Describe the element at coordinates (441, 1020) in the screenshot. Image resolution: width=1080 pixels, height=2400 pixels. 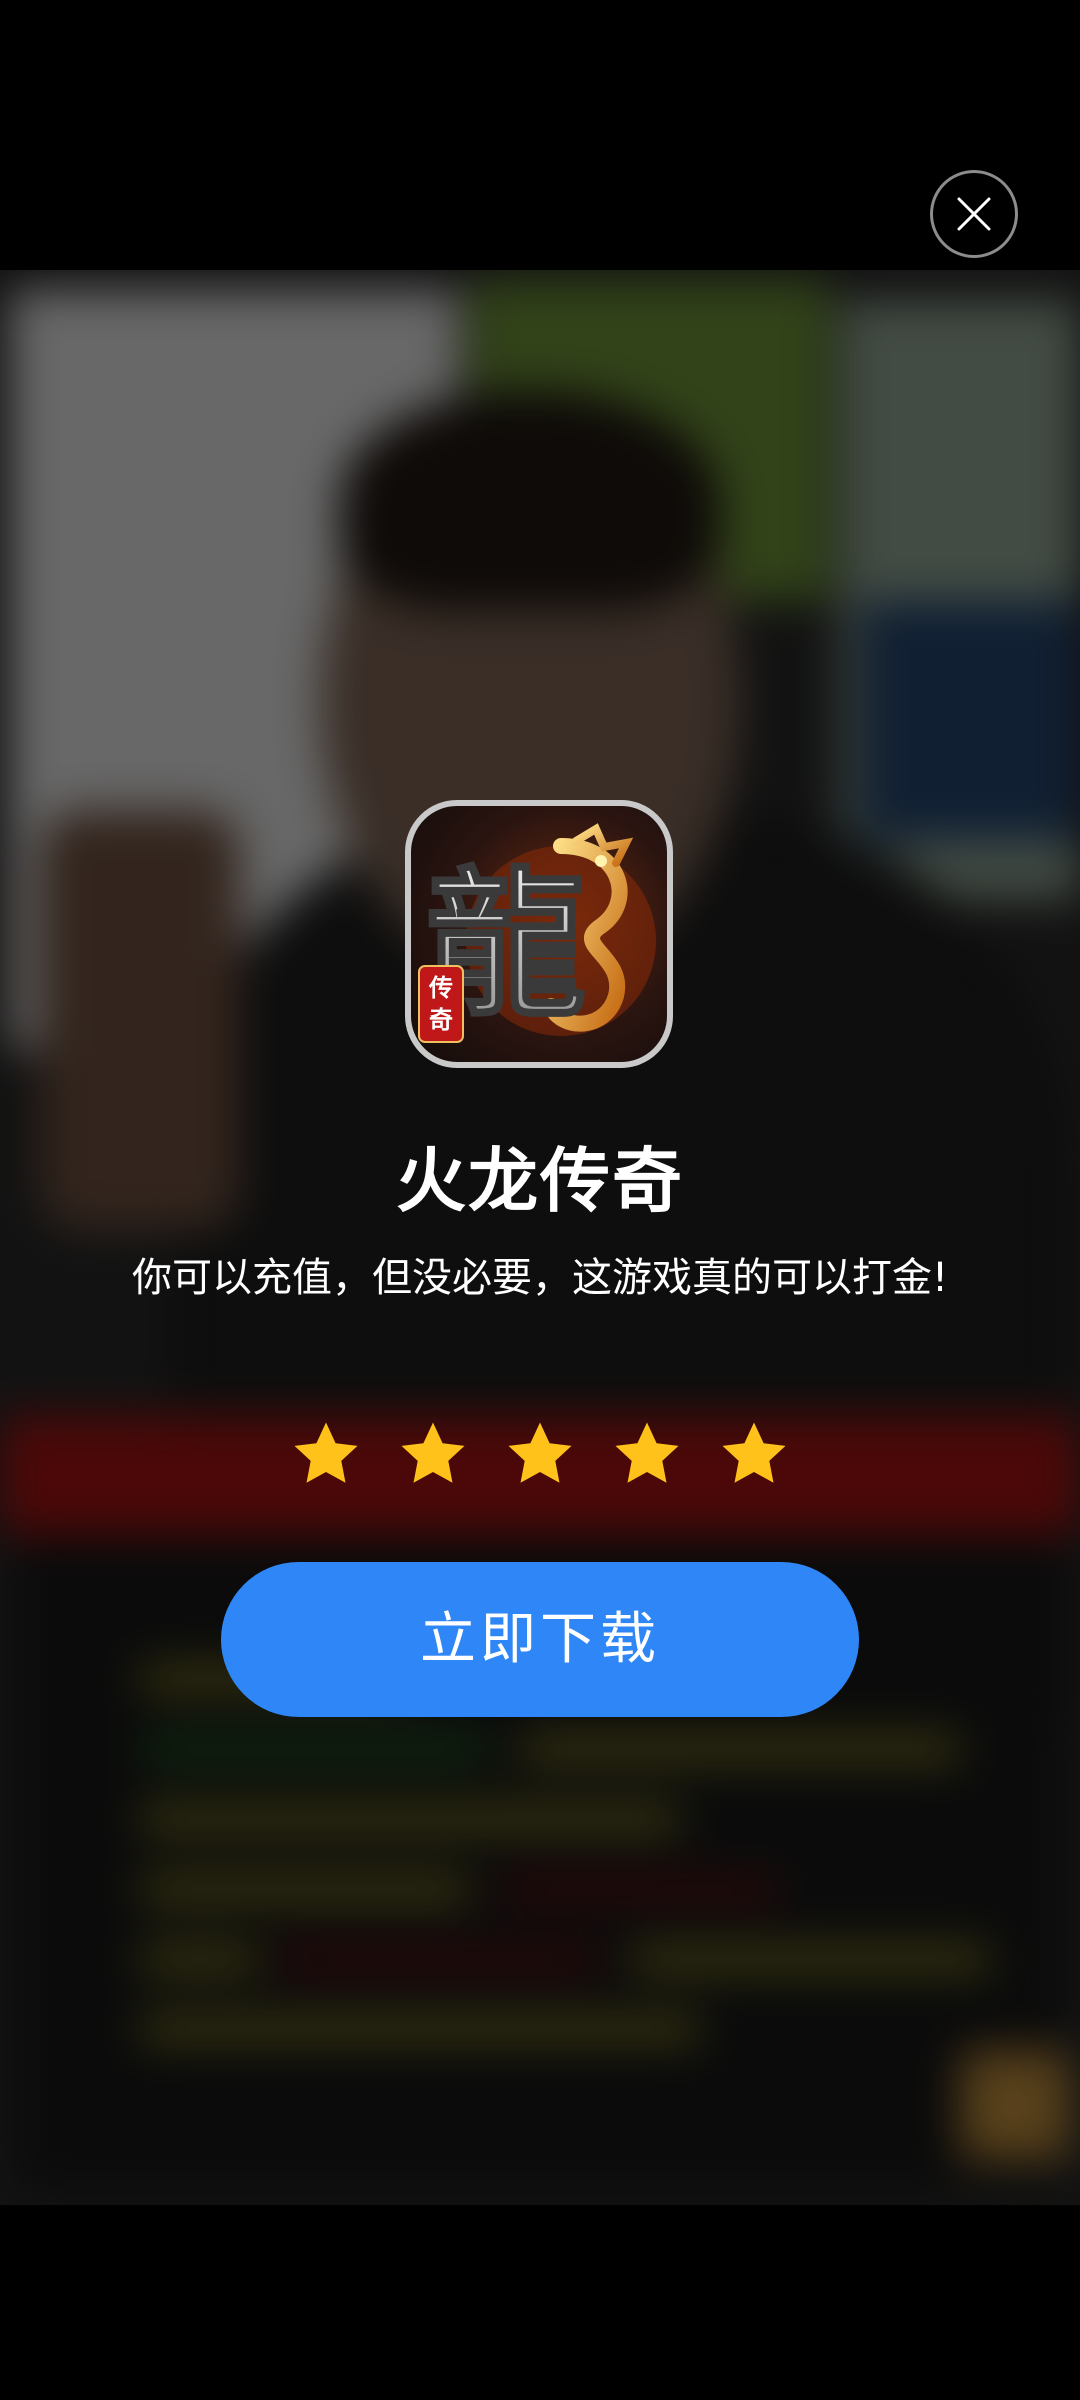
I see `svg-text: 奇` at that location.